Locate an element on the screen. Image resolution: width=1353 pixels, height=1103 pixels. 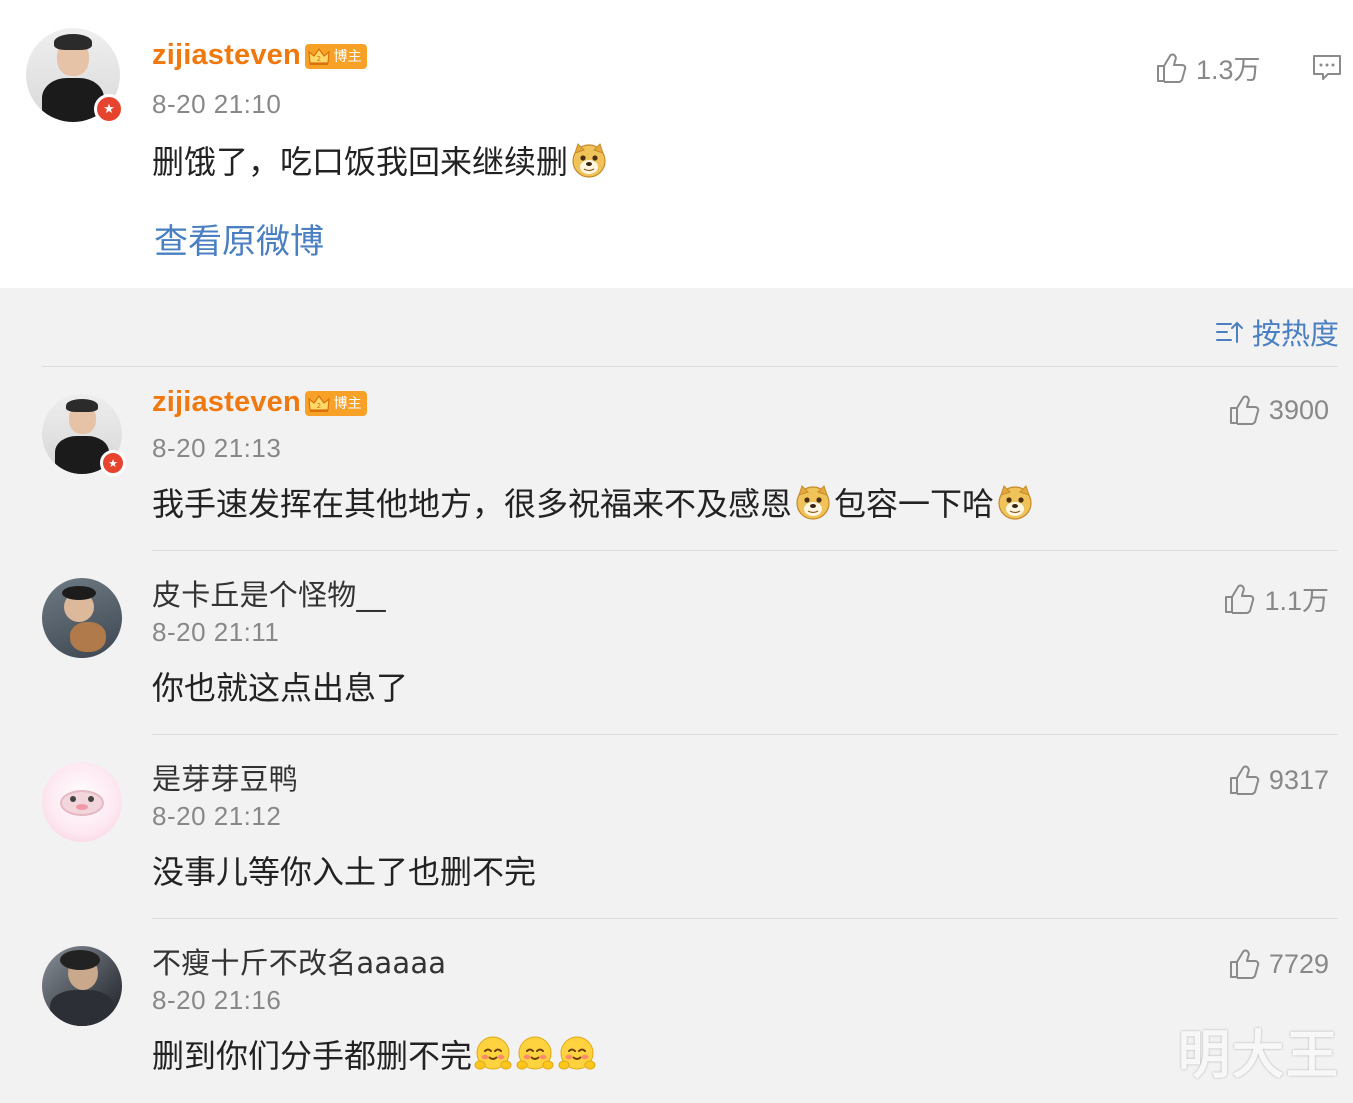
comment-text: 删到你们分手都删不完 is located at coordinates (375, 1054).